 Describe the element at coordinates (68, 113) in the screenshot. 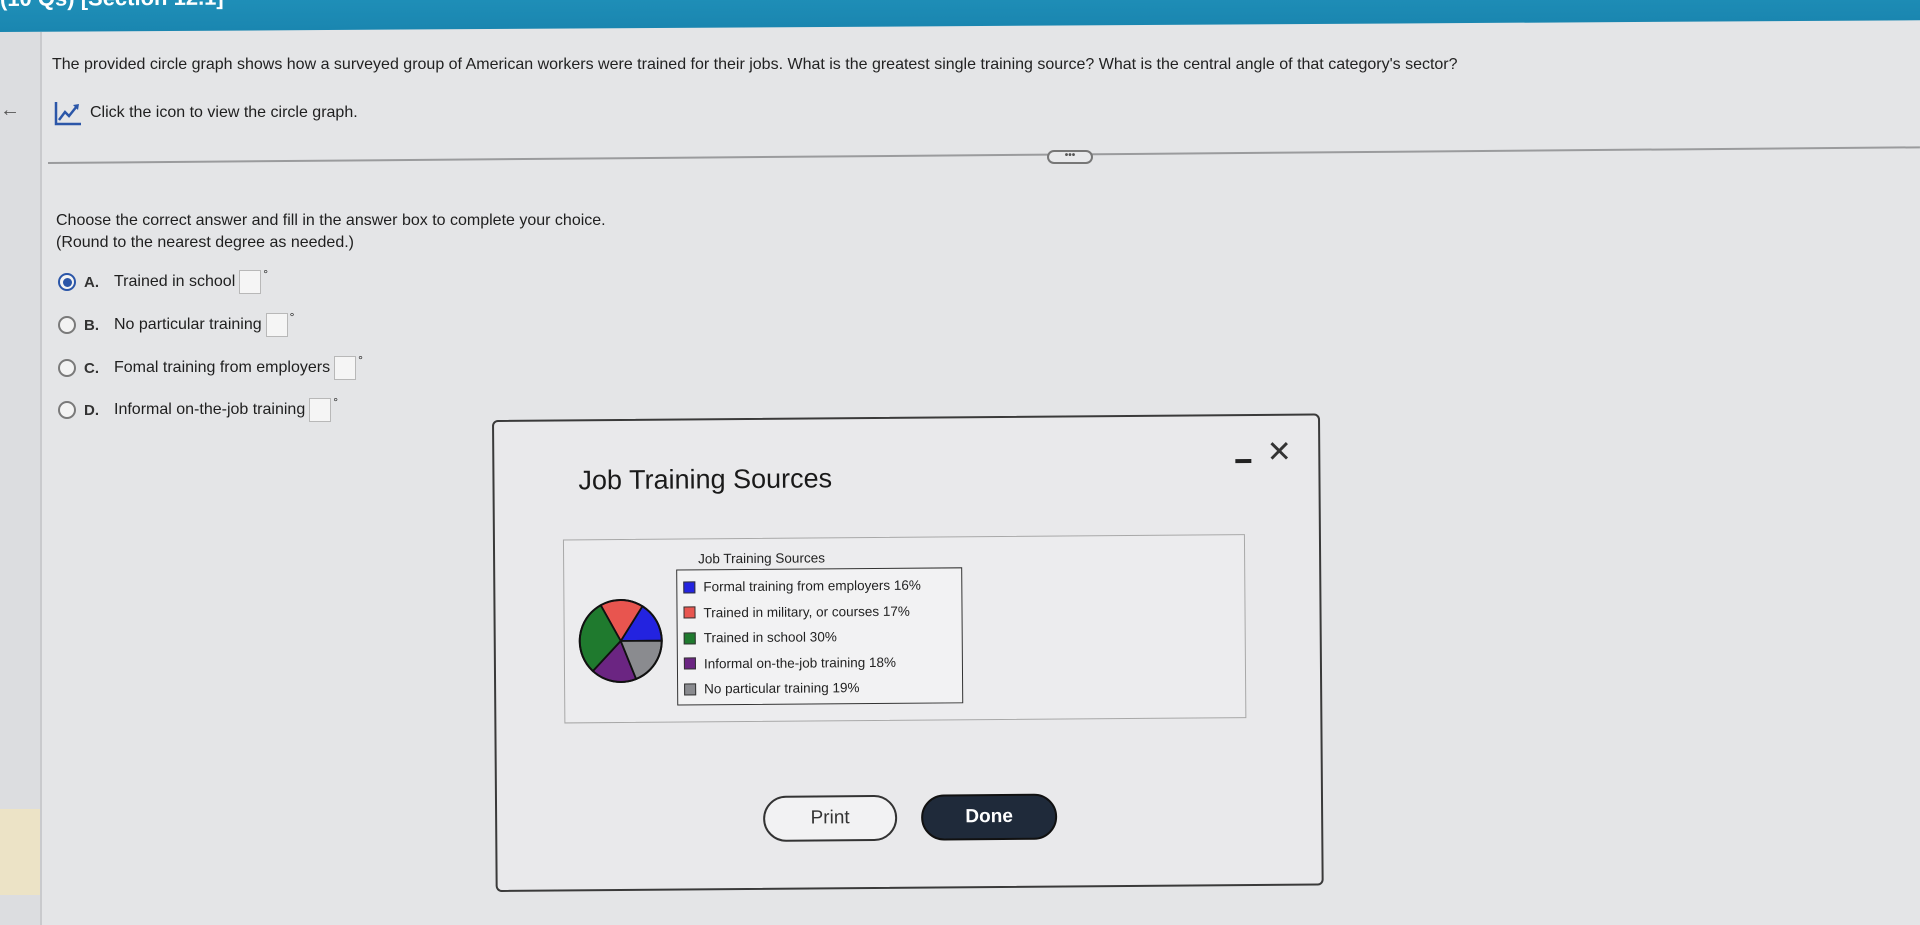

I see `chart-icon` at that location.